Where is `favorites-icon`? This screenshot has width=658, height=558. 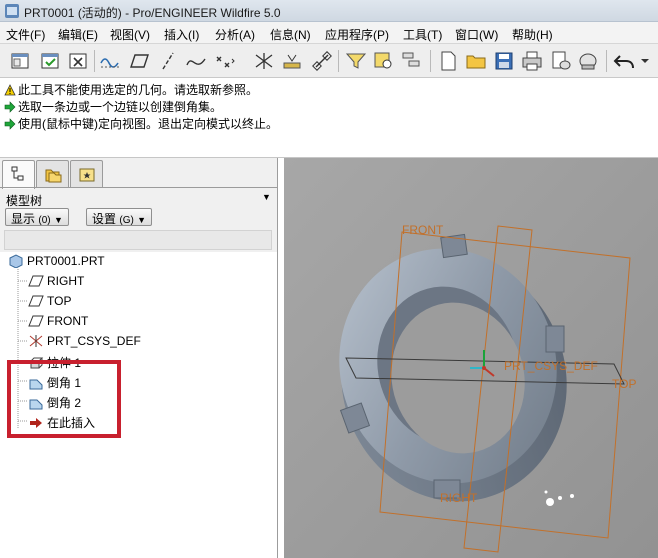 favorites-icon is located at coordinates (87, 175).